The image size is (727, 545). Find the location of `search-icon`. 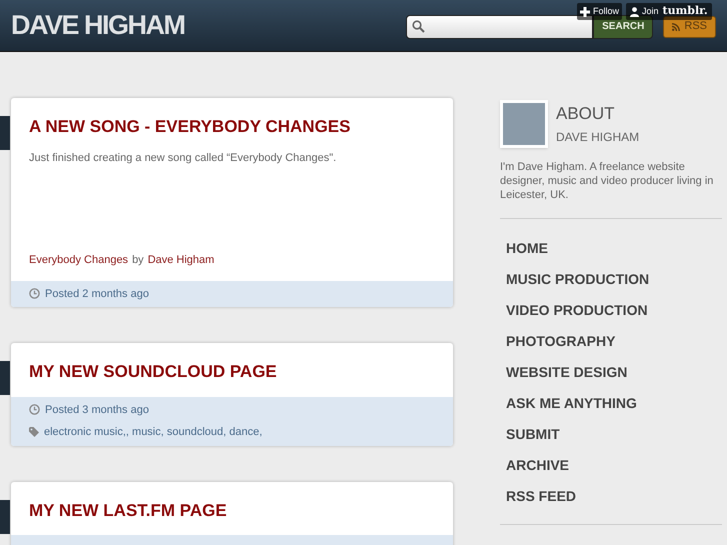

search-icon is located at coordinates (419, 26).